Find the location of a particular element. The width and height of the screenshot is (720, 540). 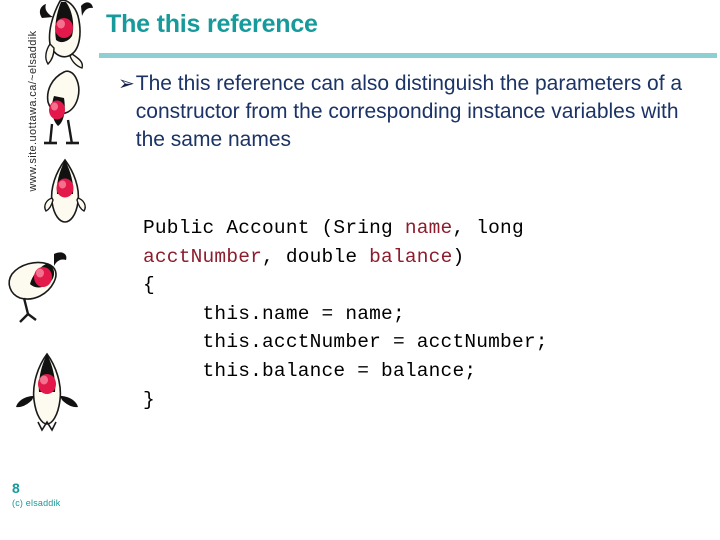

copyright-notice: (c) elsaddik is located at coordinates (36, 503).